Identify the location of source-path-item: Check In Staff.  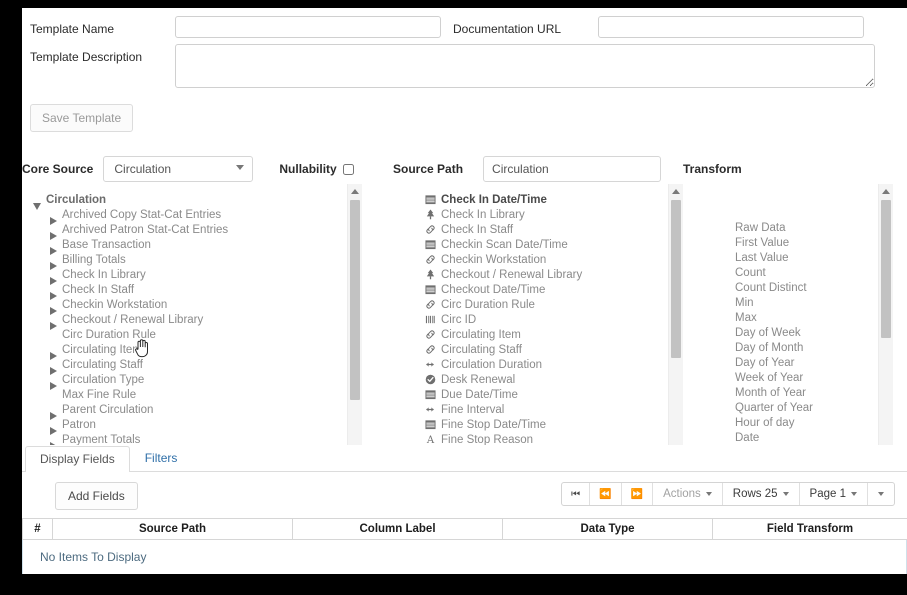
(531, 229).